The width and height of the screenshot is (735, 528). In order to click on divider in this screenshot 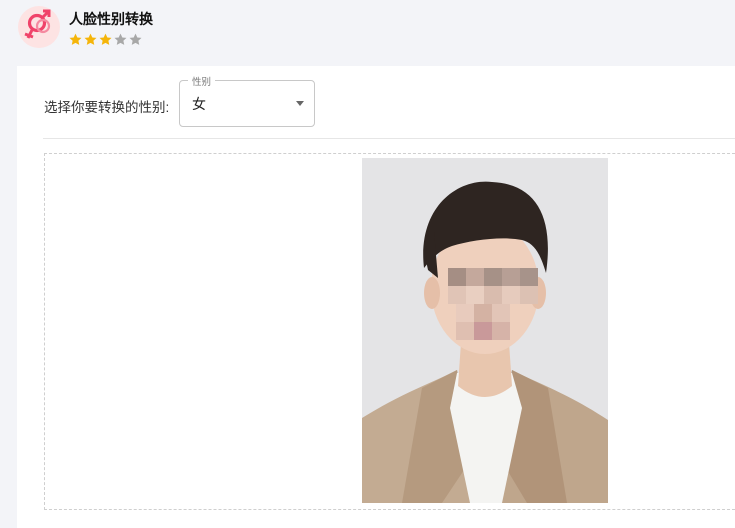, I will do `click(389, 138)`.